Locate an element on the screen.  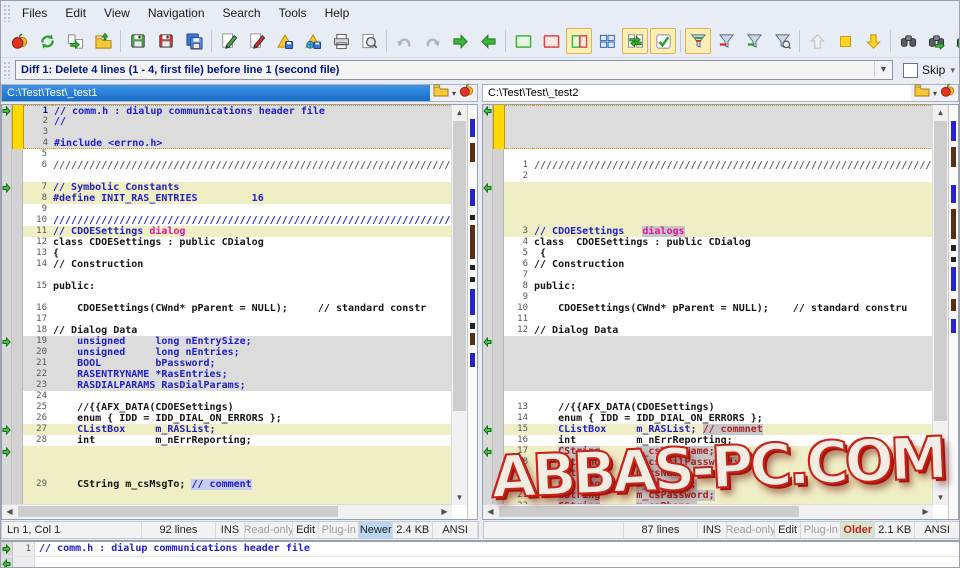
show-second-pane-button is located at coordinates (551, 41).